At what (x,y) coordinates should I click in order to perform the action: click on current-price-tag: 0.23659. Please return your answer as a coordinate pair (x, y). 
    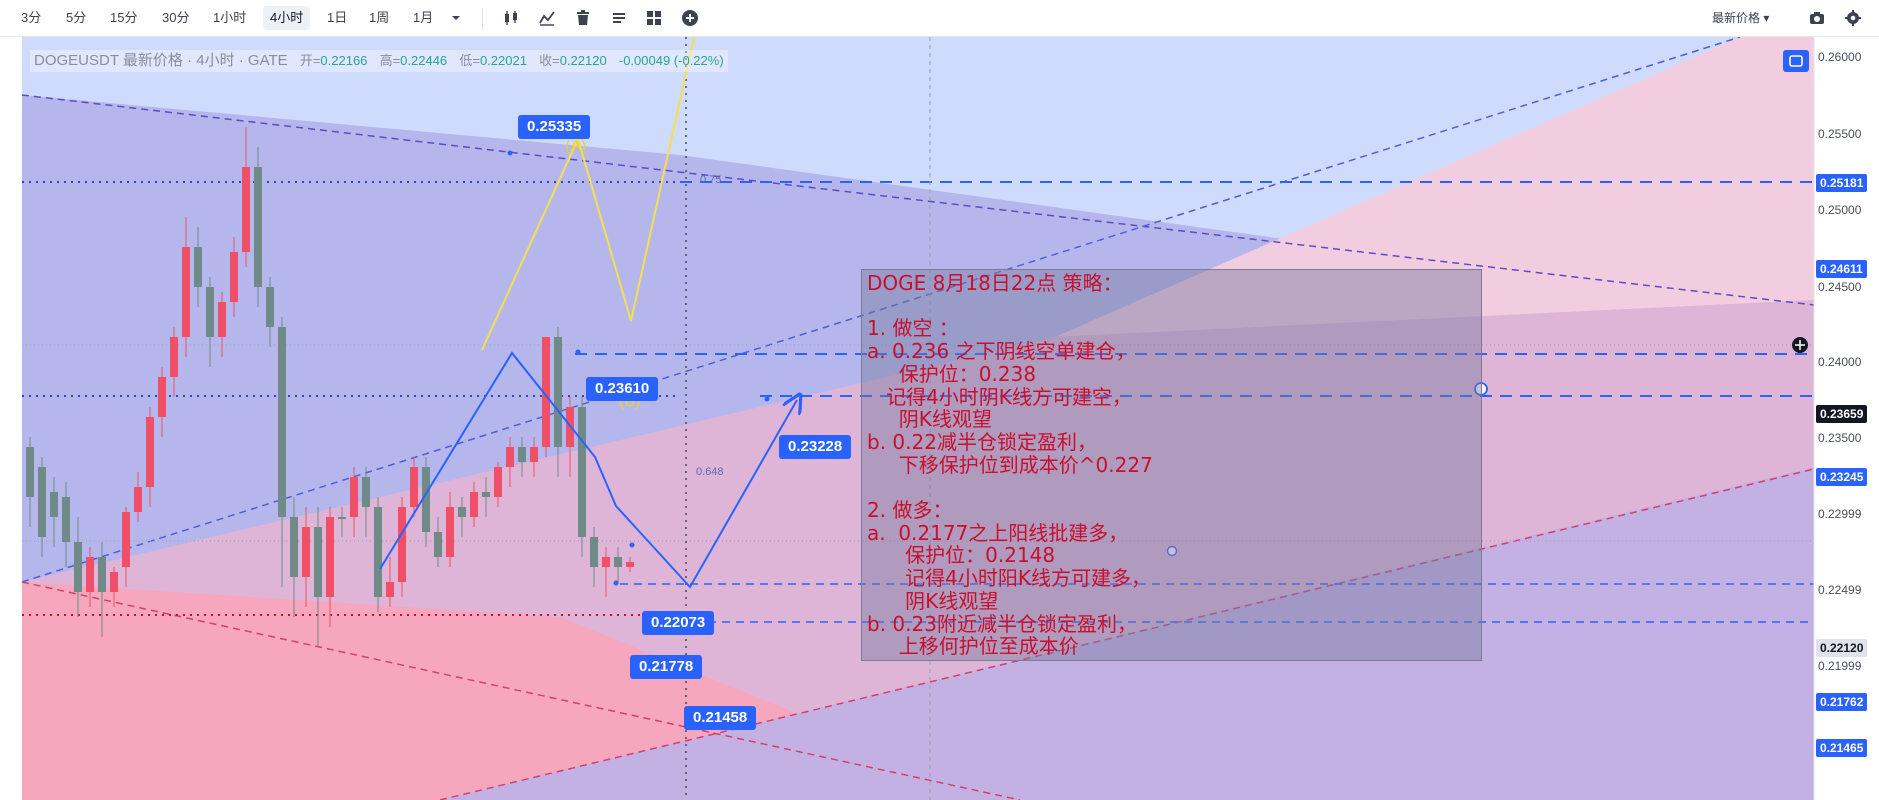
    Looking at the image, I should click on (1842, 414).